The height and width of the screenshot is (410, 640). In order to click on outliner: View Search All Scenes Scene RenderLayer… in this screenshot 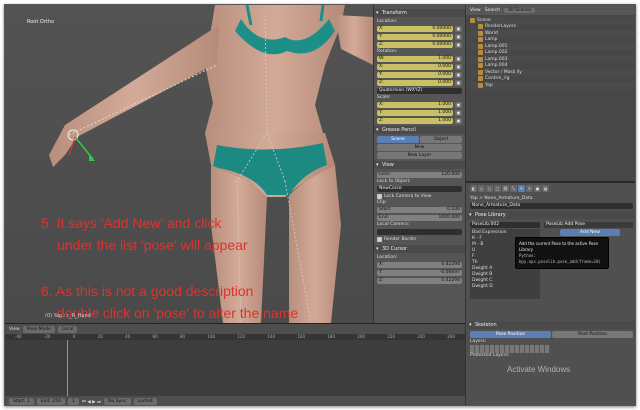, I will do `click(550, 93)`.